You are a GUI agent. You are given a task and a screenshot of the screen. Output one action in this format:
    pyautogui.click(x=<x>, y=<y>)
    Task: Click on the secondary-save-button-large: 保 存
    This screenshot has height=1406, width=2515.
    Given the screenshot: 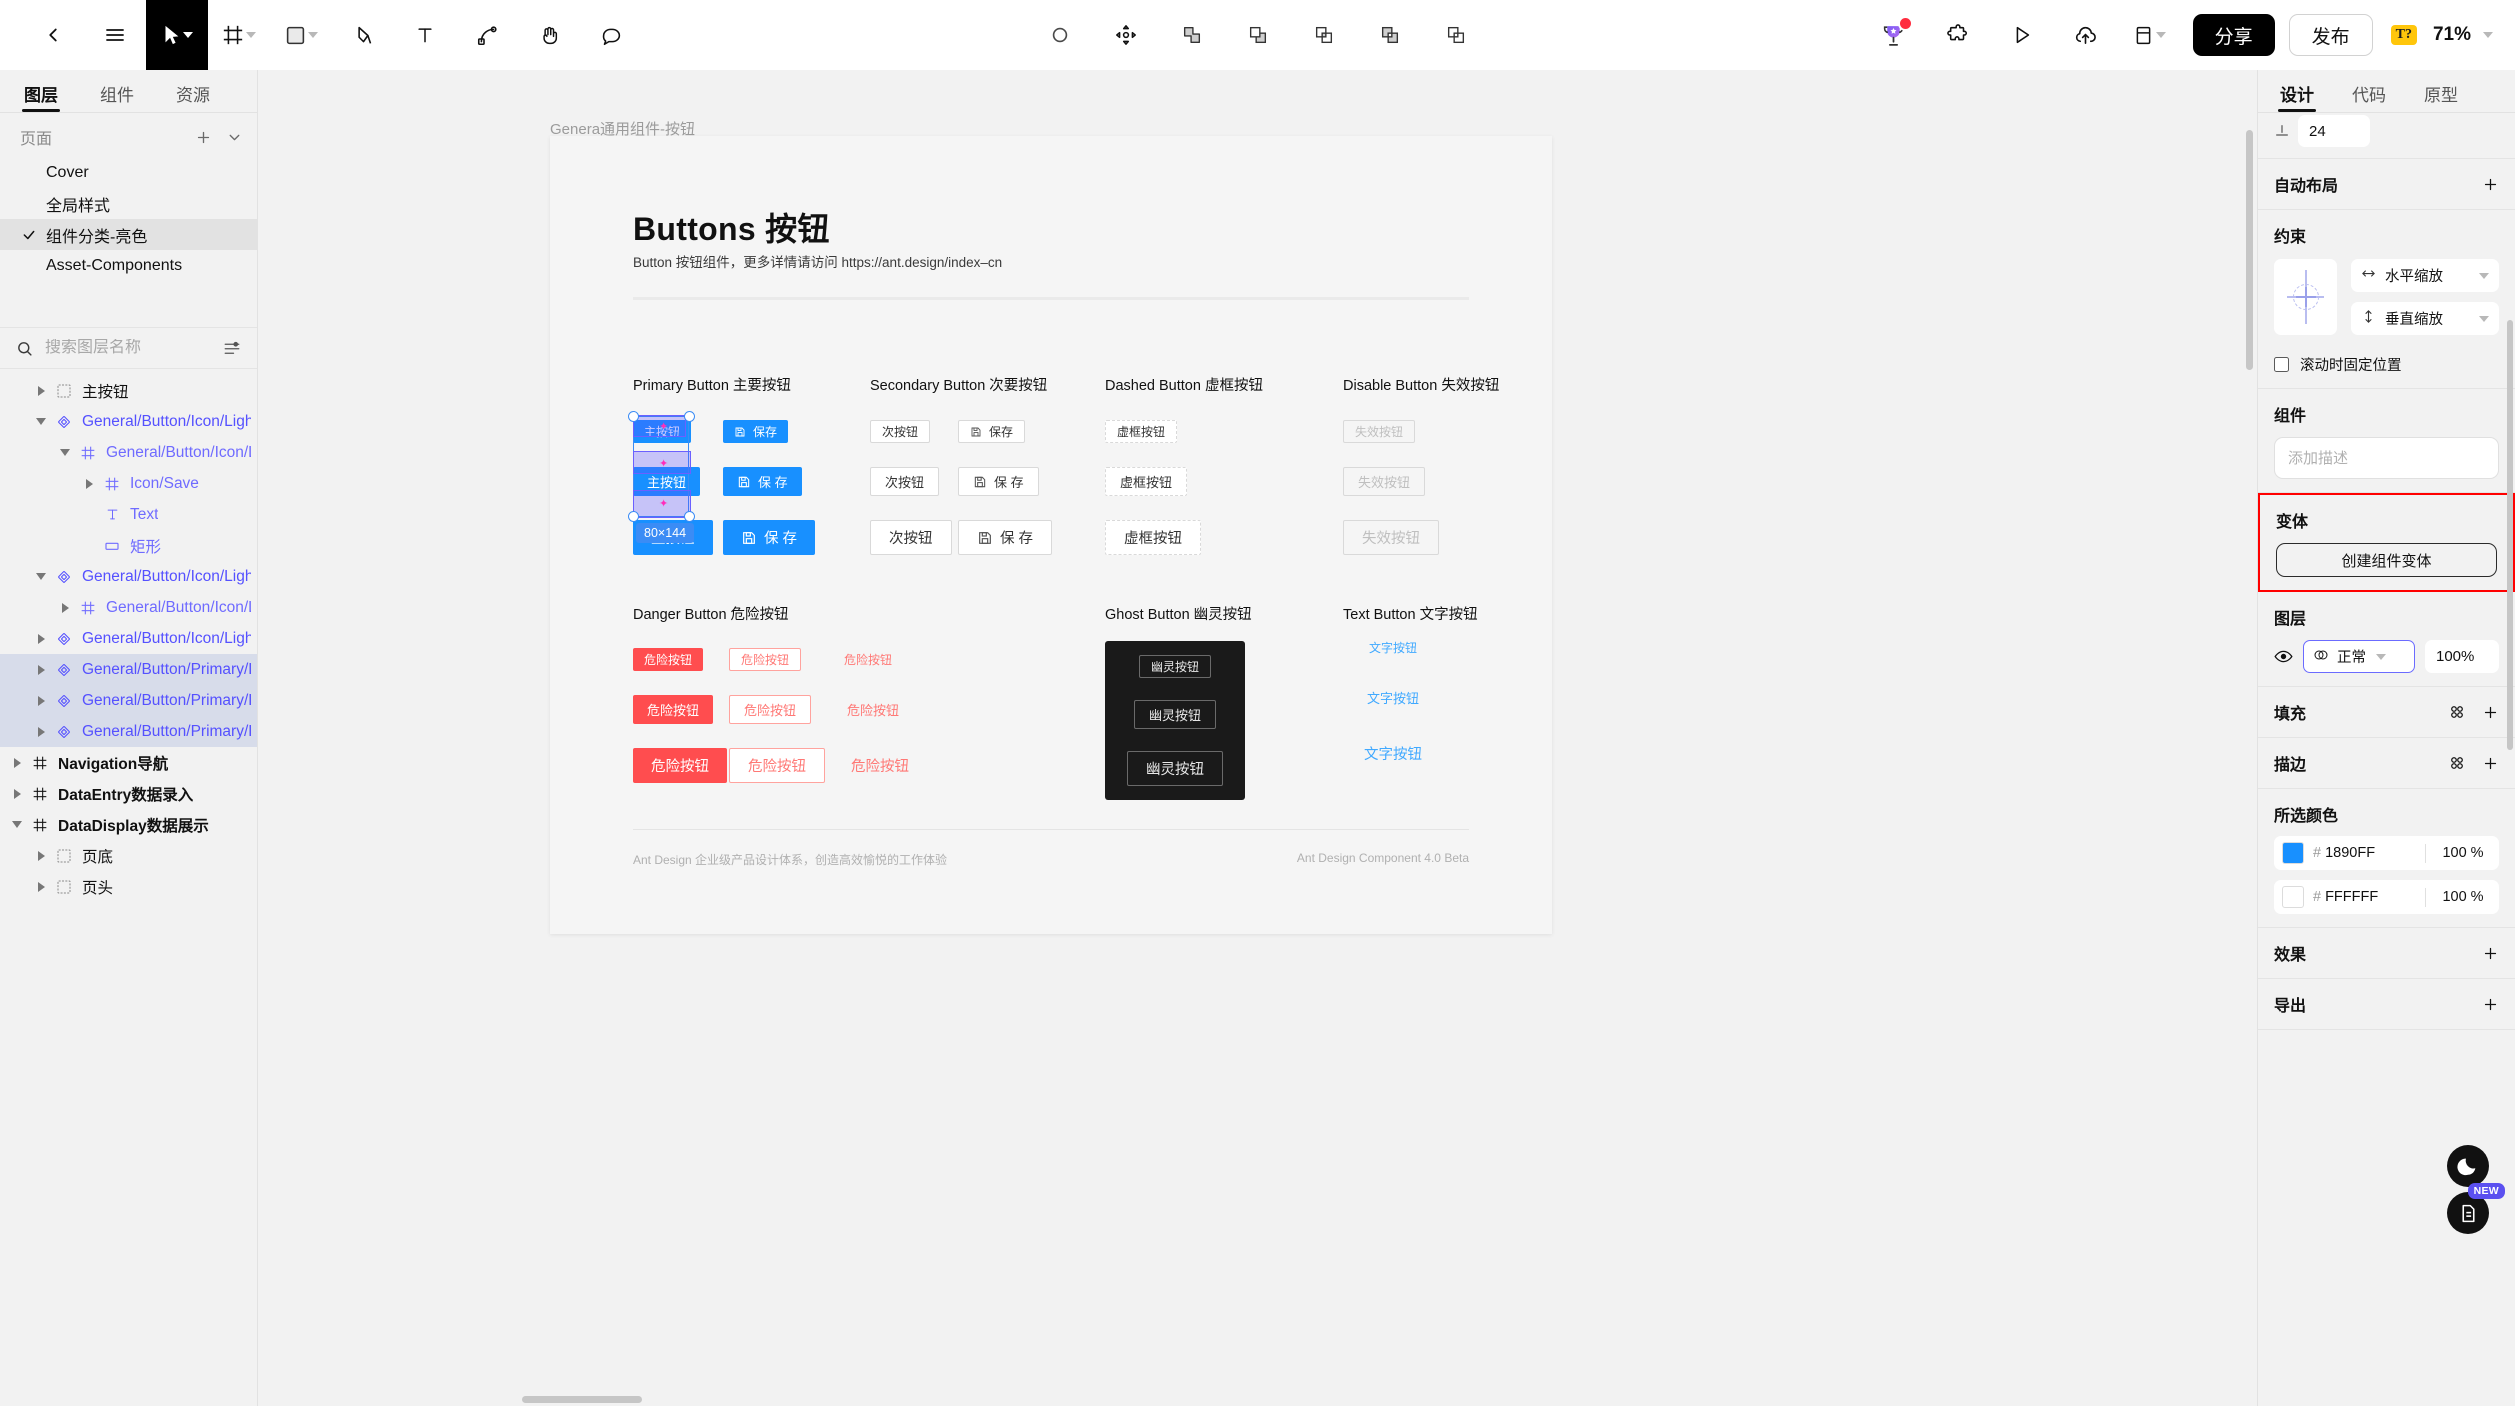 What is the action you would take?
    pyautogui.click(x=1005, y=537)
    